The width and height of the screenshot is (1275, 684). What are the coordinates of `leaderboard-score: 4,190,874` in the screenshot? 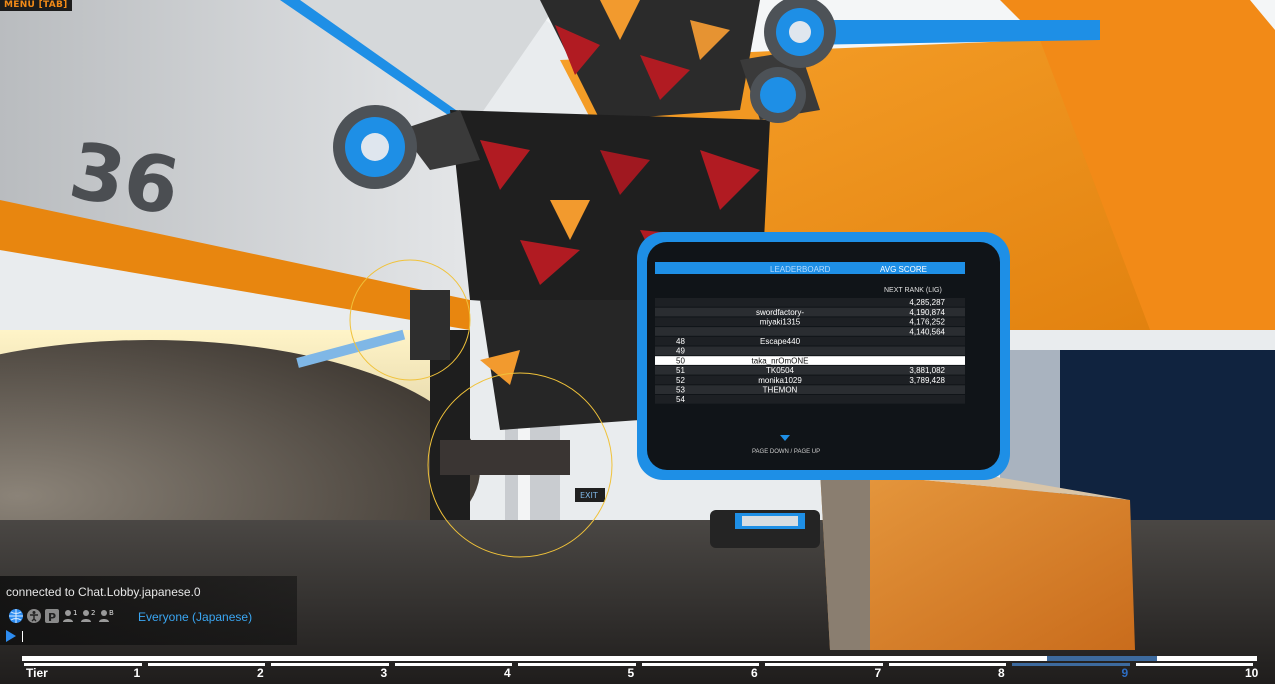 It's located at (927, 312).